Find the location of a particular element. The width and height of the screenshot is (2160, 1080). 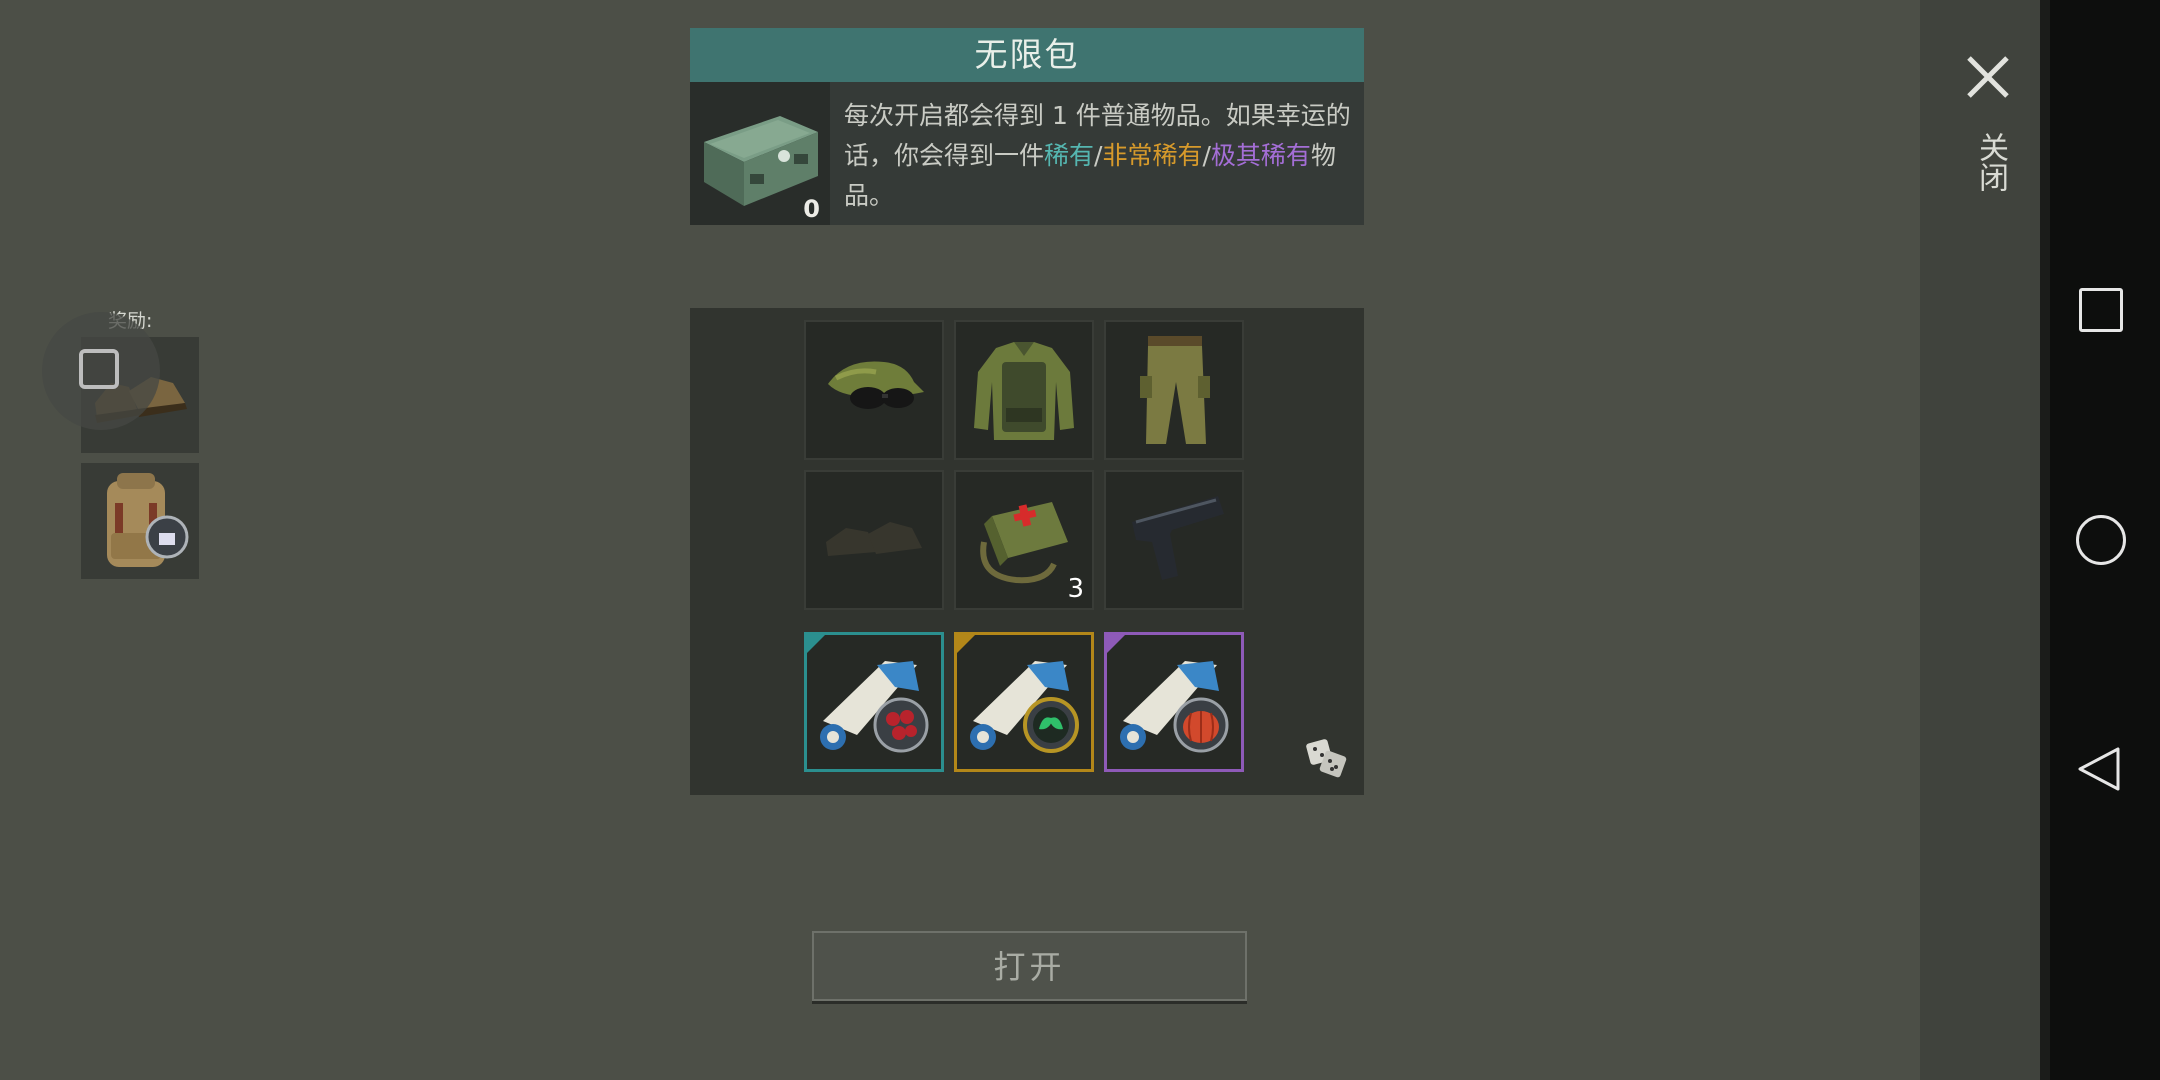

reward-slot is located at coordinates (140, 521).